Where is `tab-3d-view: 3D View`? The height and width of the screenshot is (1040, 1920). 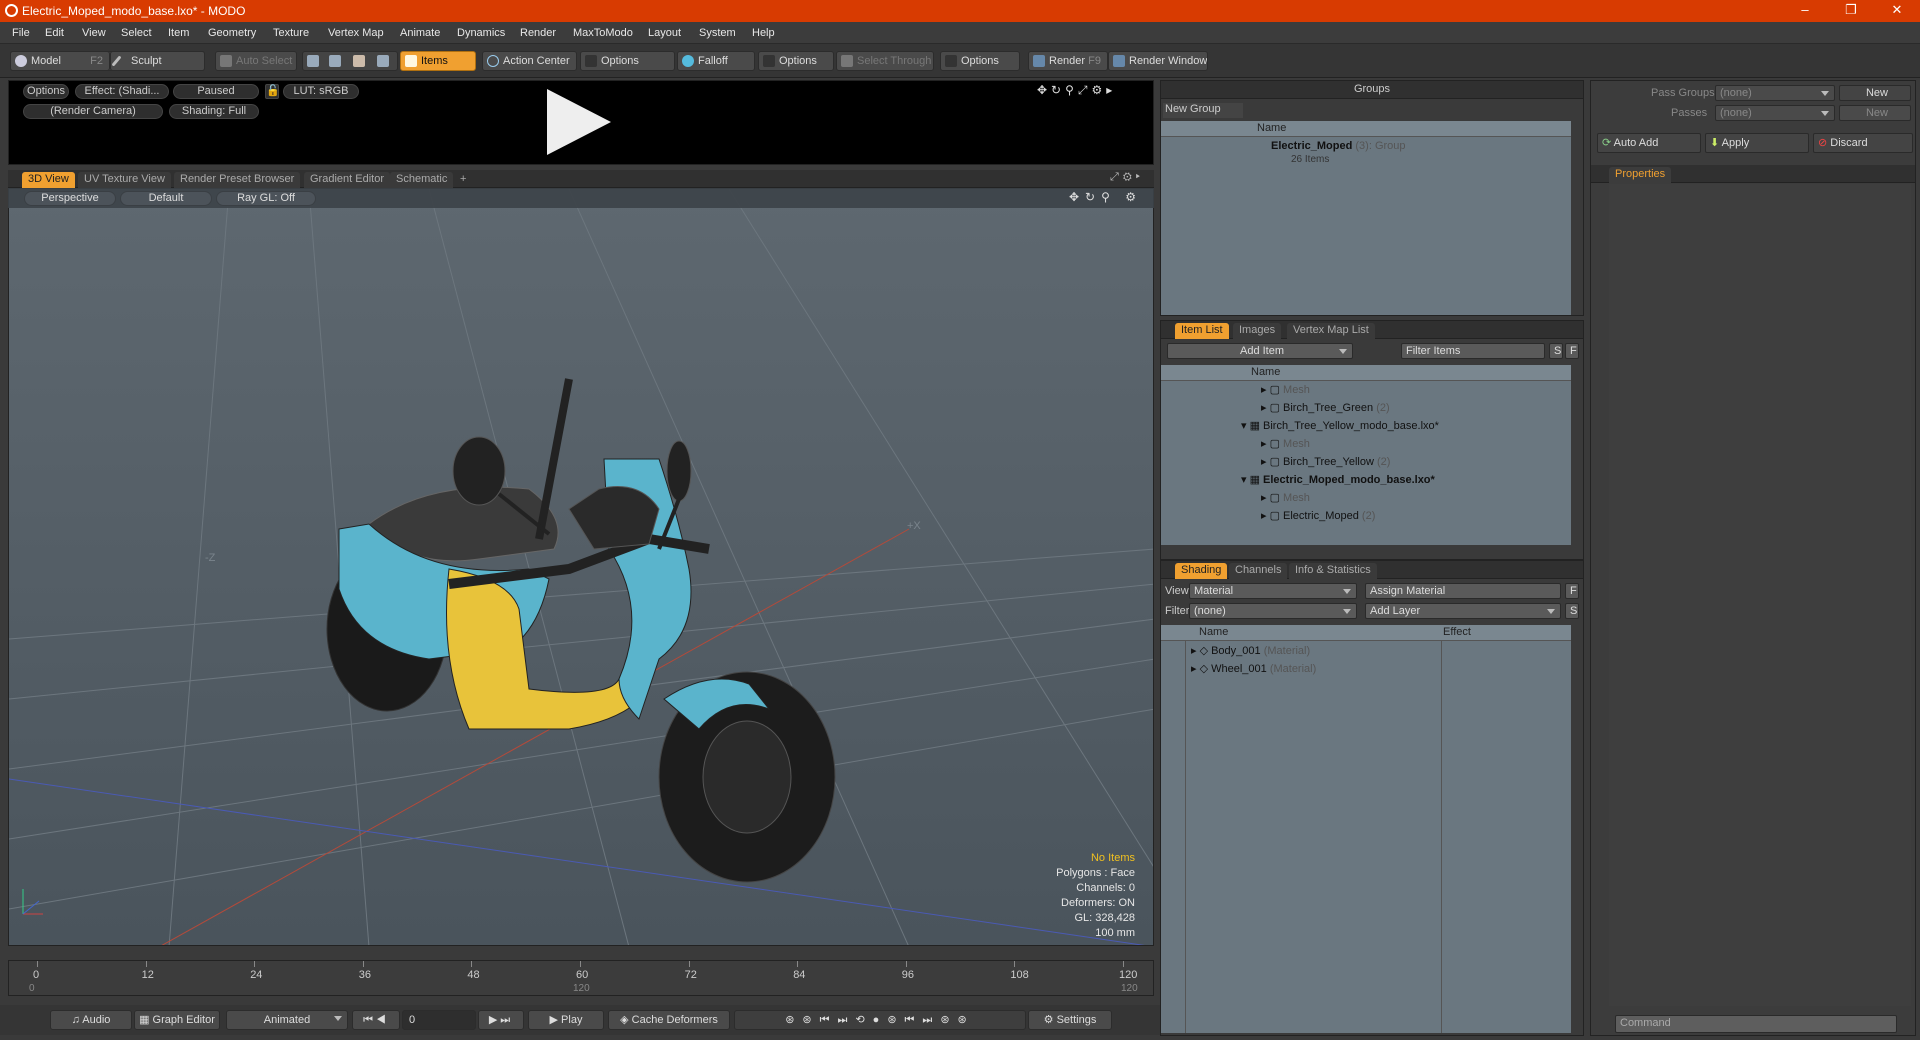 tab-3d-view: 3D View is located at coordinates (48, 180).